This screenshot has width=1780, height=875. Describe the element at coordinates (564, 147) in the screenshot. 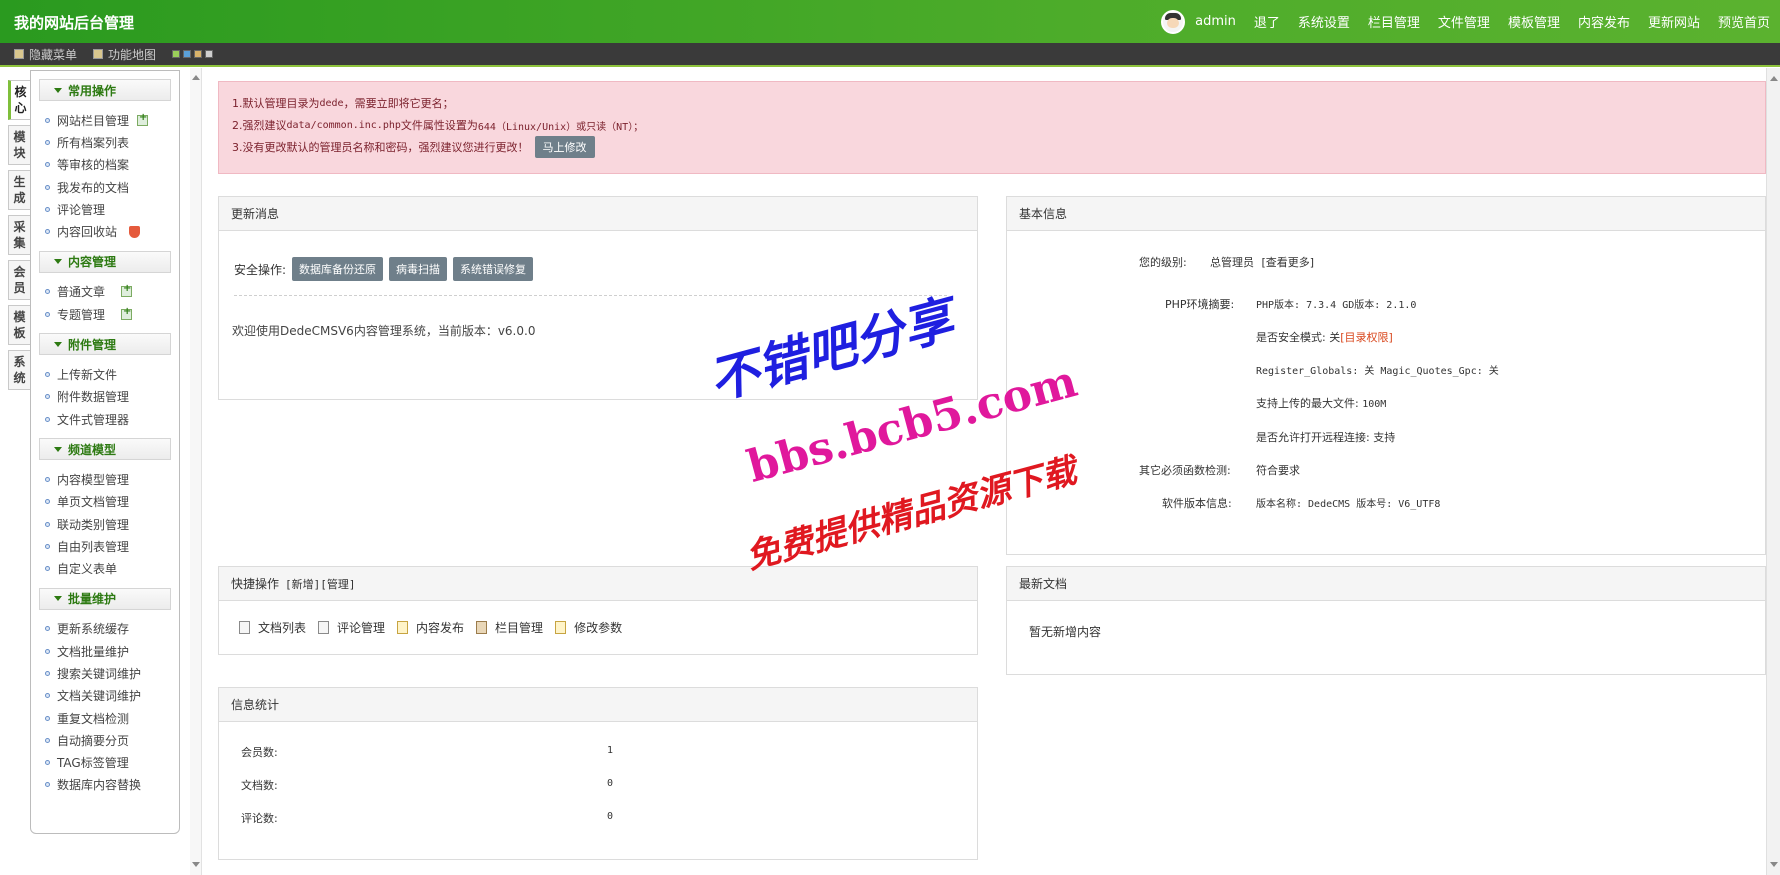

I see `change-password-button: 马上修改` at that location.